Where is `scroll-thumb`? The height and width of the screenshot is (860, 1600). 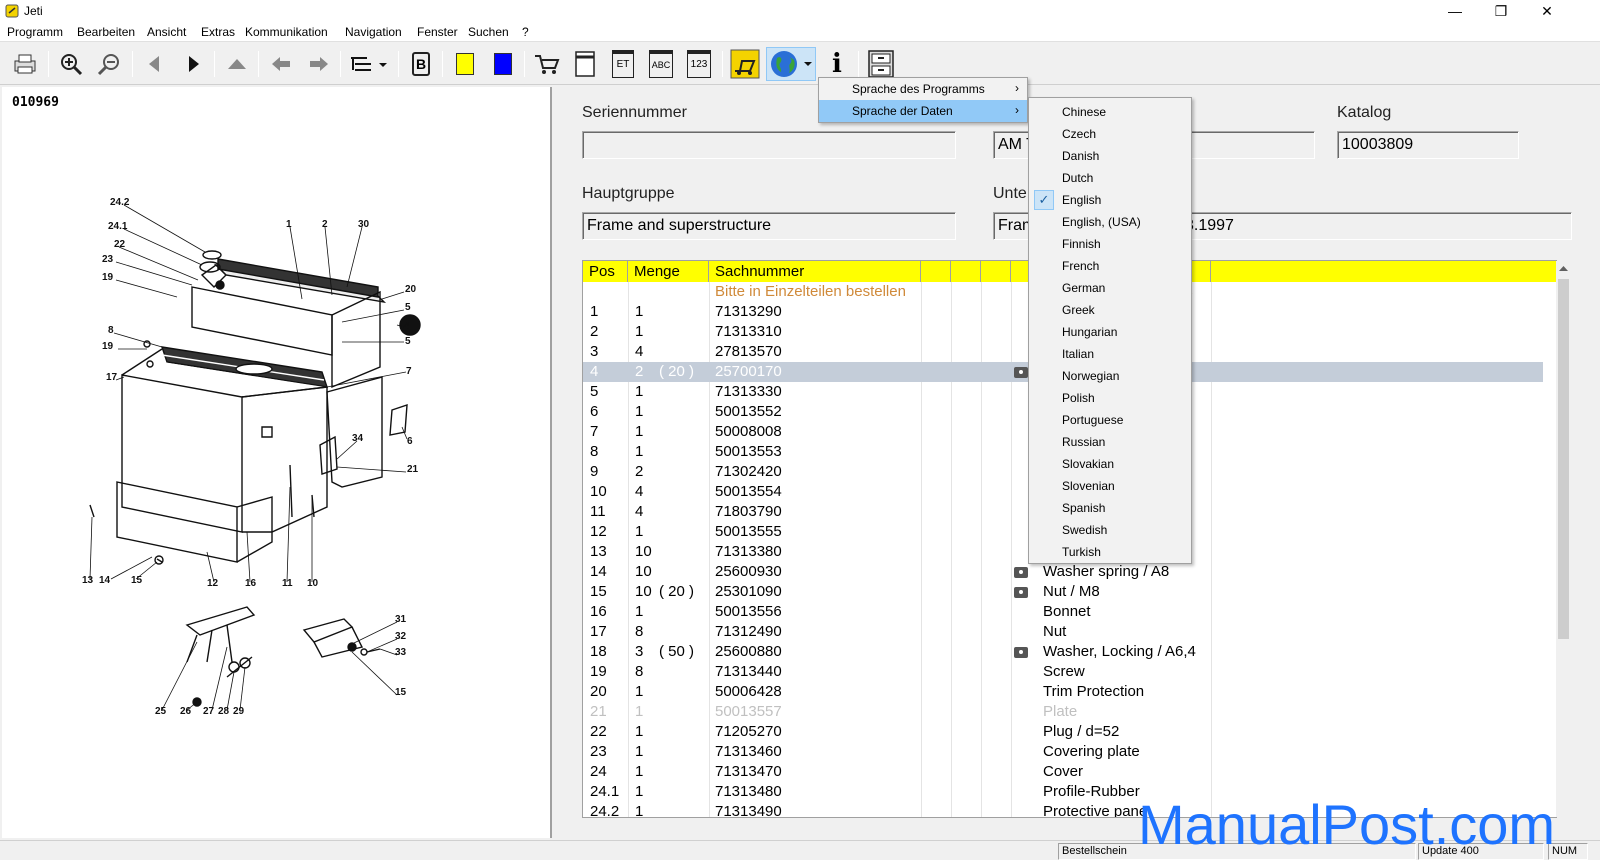
scroll-thumb is located at coordinates (1563, 459).